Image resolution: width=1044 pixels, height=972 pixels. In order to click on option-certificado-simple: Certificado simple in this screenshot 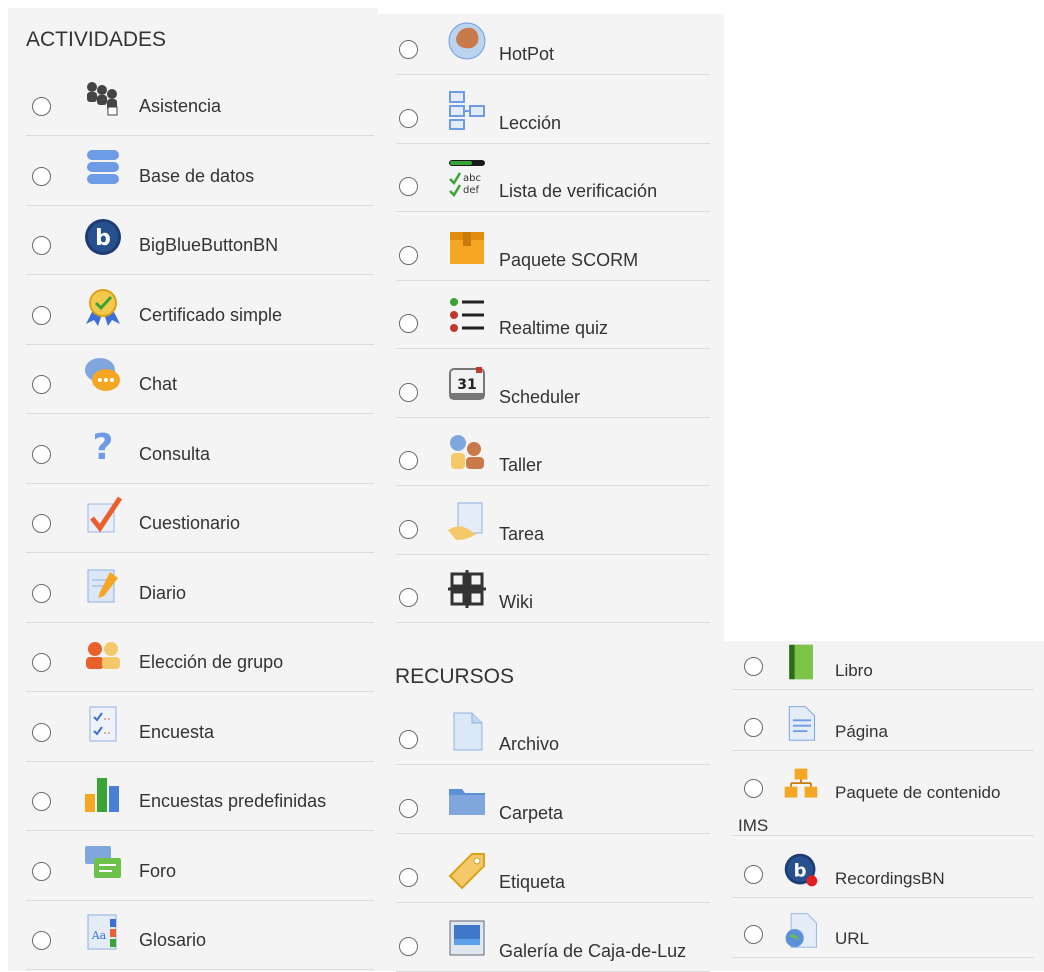, I will do `click(200, 314)`.